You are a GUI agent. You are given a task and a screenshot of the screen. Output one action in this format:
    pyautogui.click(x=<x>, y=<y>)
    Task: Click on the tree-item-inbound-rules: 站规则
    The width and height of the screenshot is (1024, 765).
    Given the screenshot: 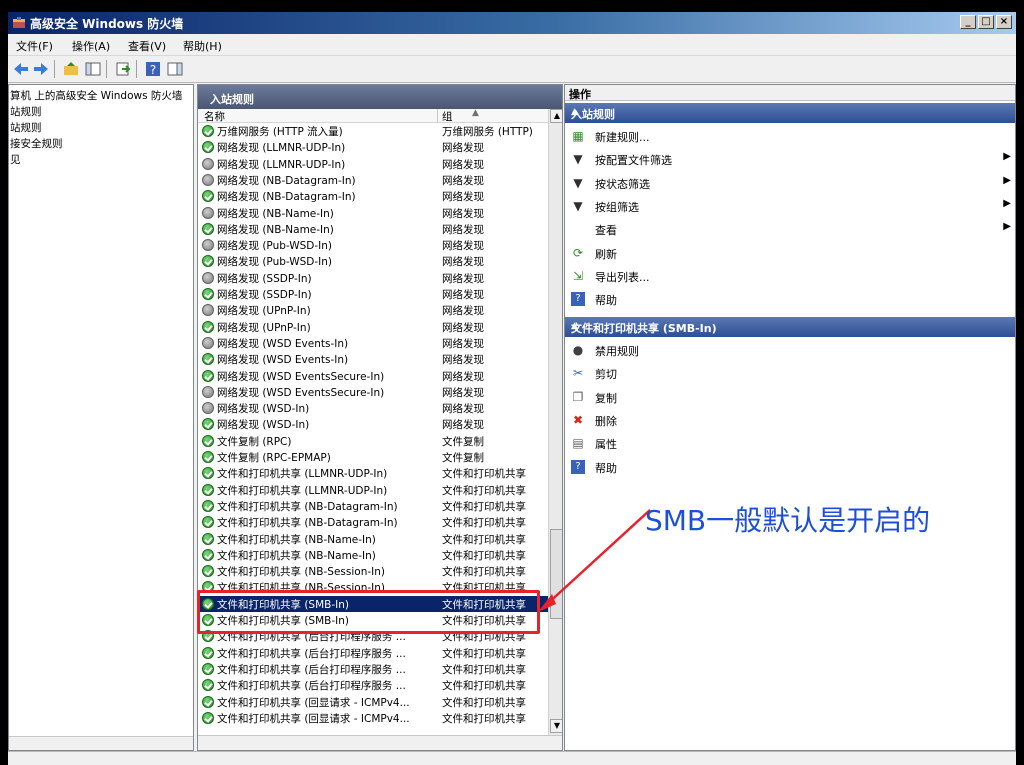 What is the action you would take?
    pyautogui.click(x=26, y=111)
    